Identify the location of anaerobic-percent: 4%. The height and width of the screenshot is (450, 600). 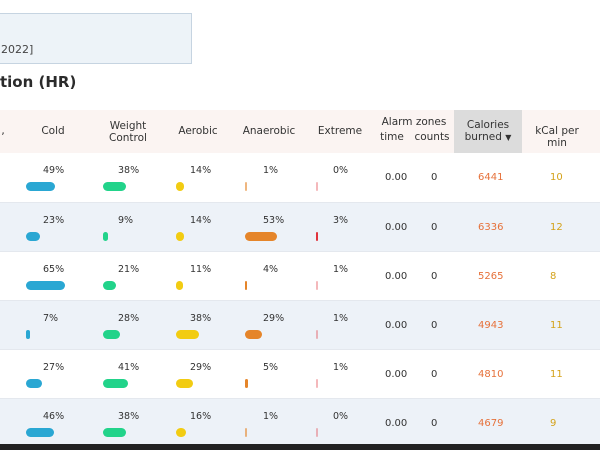
(271, 269).